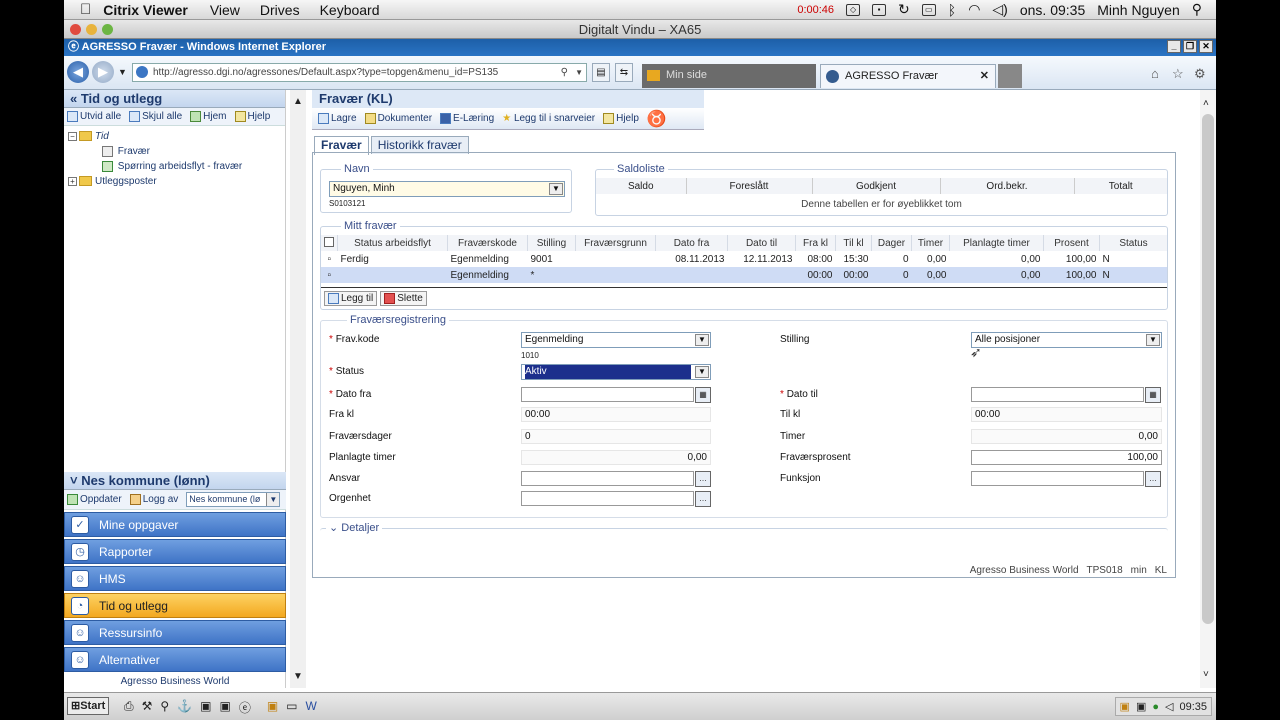 Image resolution: width=1280 pixels, height=720 pixels. What do you see at coordinates (72, 136) in the screenshot?
I see `collapse-node-icon: −` at bounding box center [72, 136].